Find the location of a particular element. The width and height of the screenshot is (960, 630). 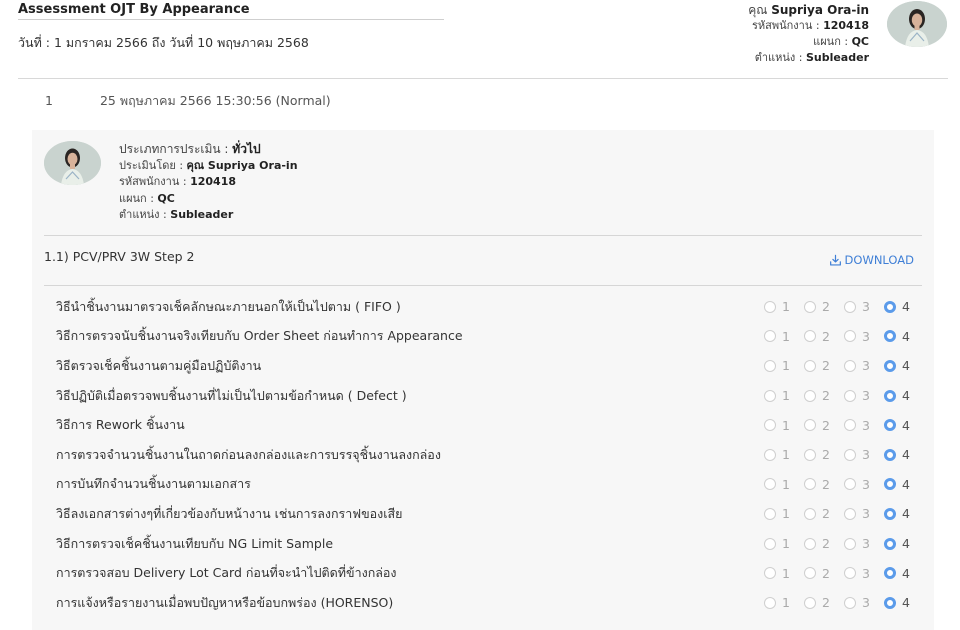

rating-group: 1 2 3 4 is located at coordinates (837, 425).